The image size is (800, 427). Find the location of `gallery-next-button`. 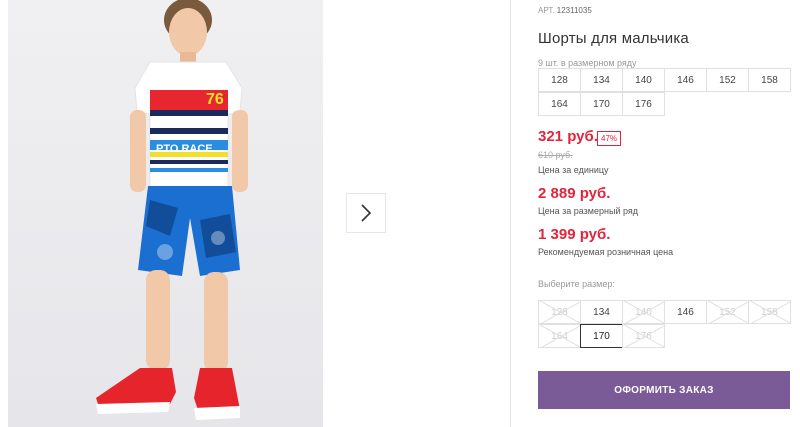

gallery-next-button is located at coordinates (366, 213).